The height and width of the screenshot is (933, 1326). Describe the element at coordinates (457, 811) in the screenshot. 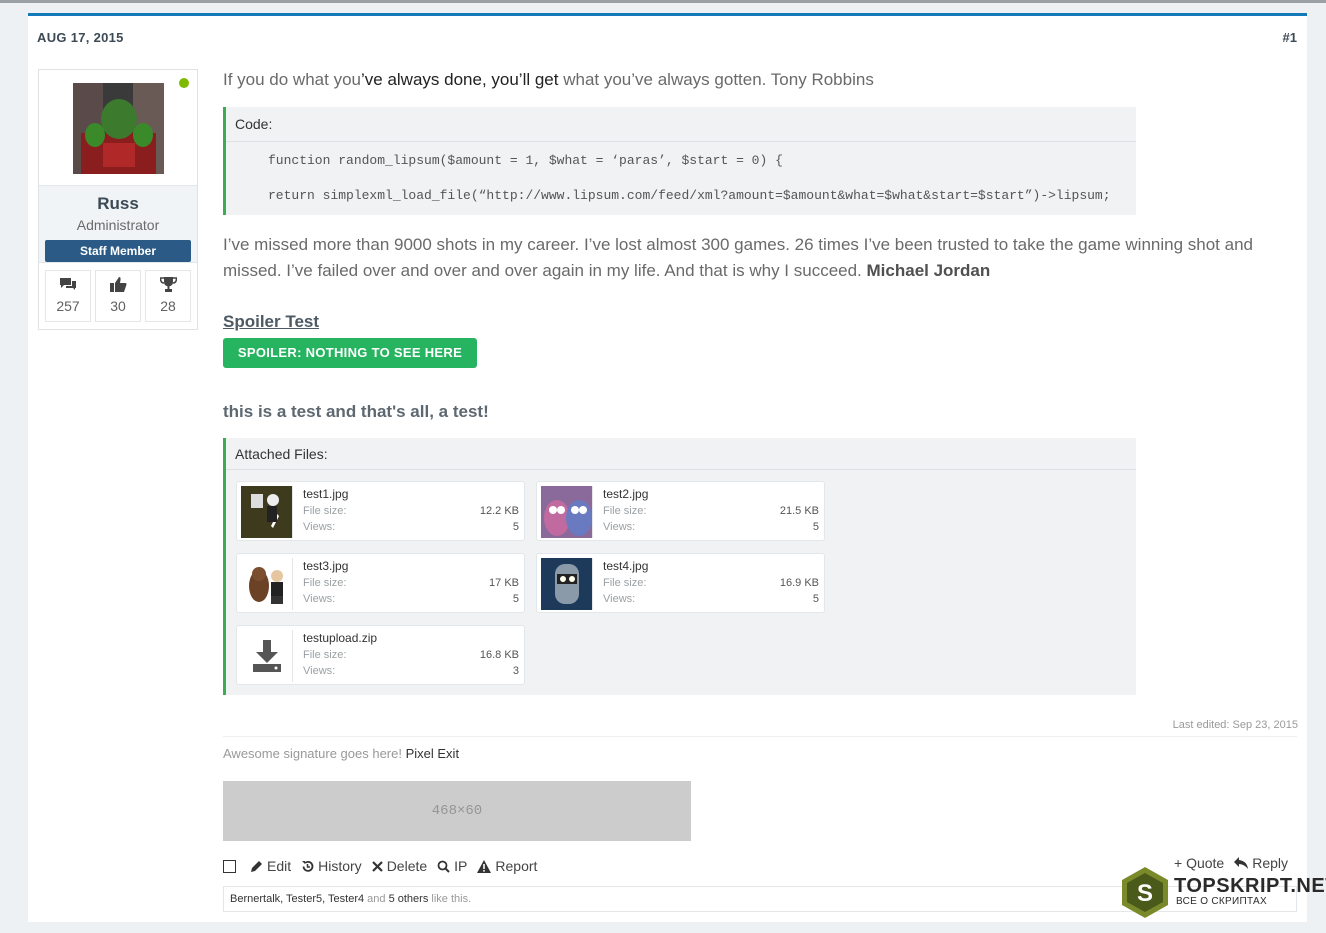

I see `signature-banner: 468×60` at that location.